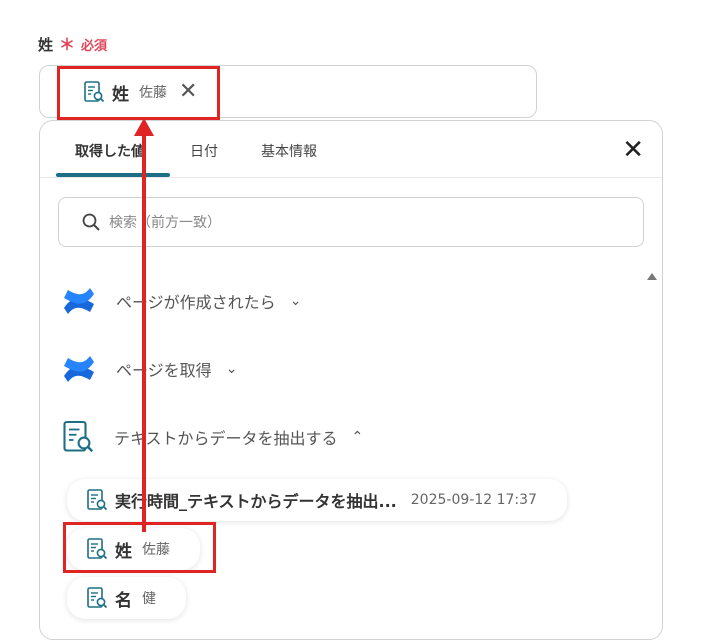  I want to click on item-chip-given-name: 名 健, so click(126, 598).